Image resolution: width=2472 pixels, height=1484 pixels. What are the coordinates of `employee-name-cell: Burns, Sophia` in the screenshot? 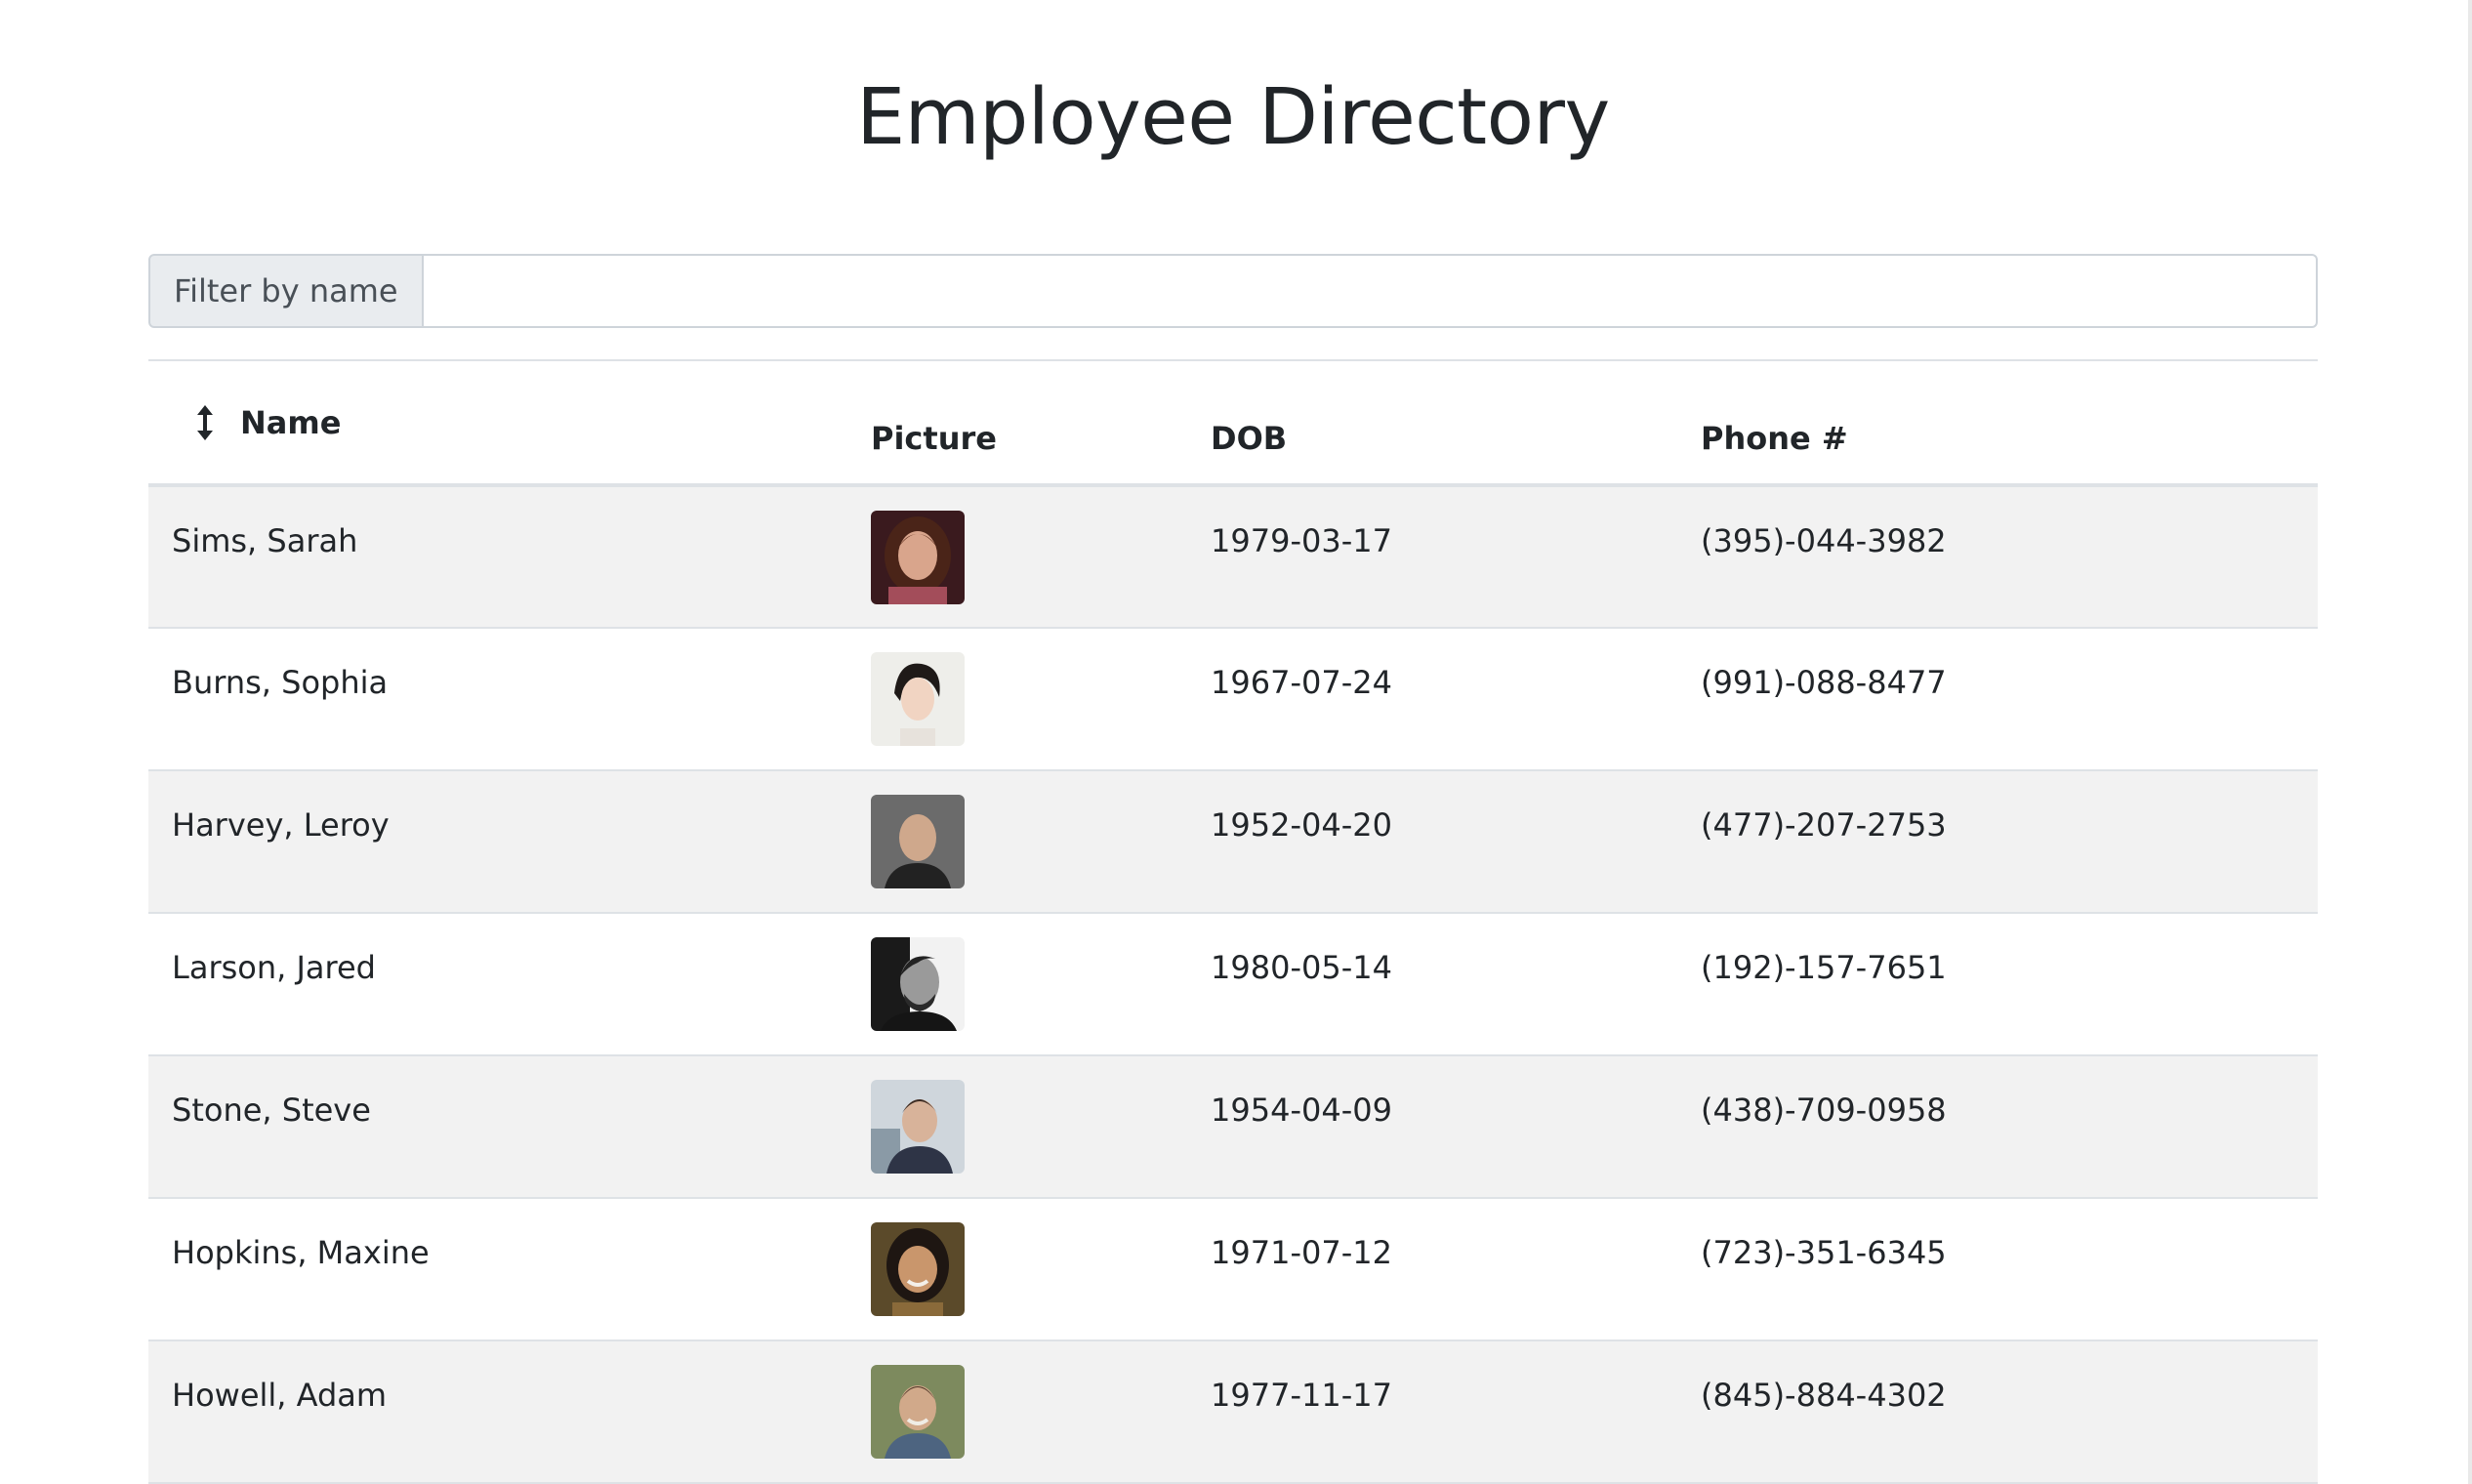 It's located at (497, 700).